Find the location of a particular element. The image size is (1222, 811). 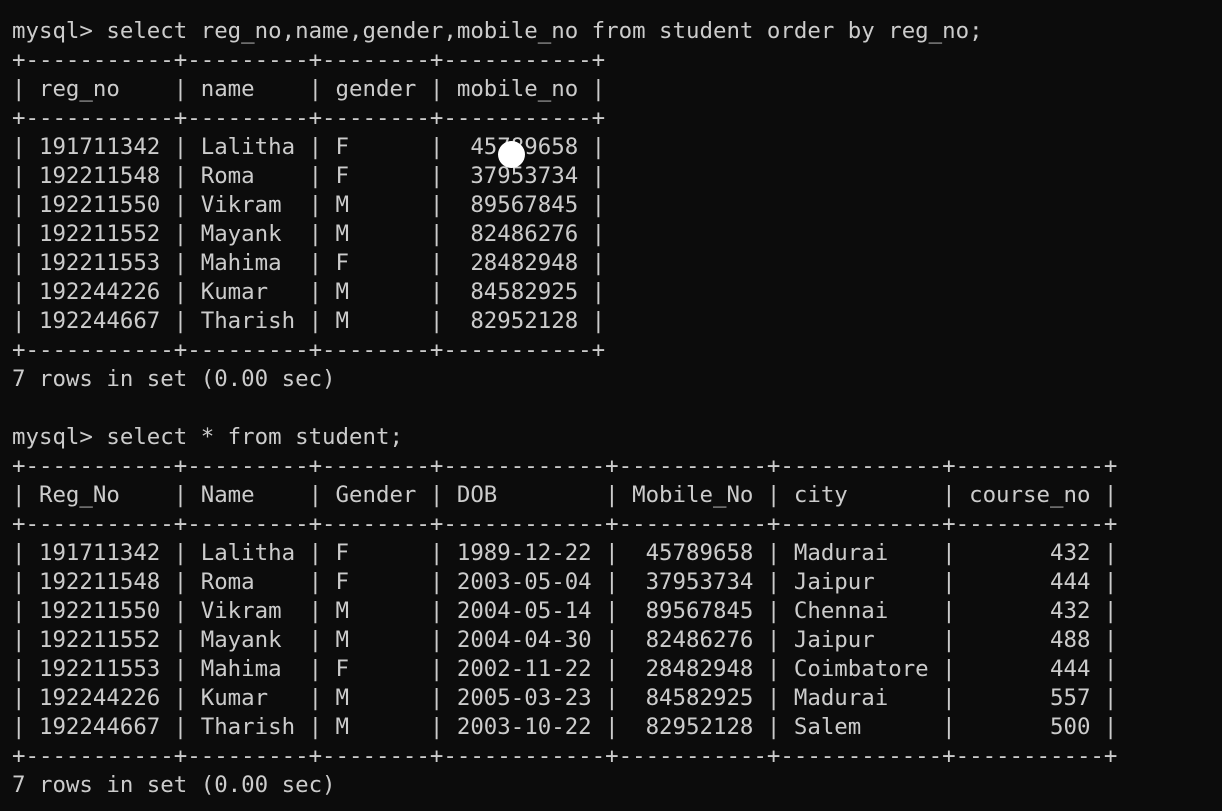

query-1-table-row: | 192244667 | Tharish | M | 82952128 | is located at coordinates (309, 321).